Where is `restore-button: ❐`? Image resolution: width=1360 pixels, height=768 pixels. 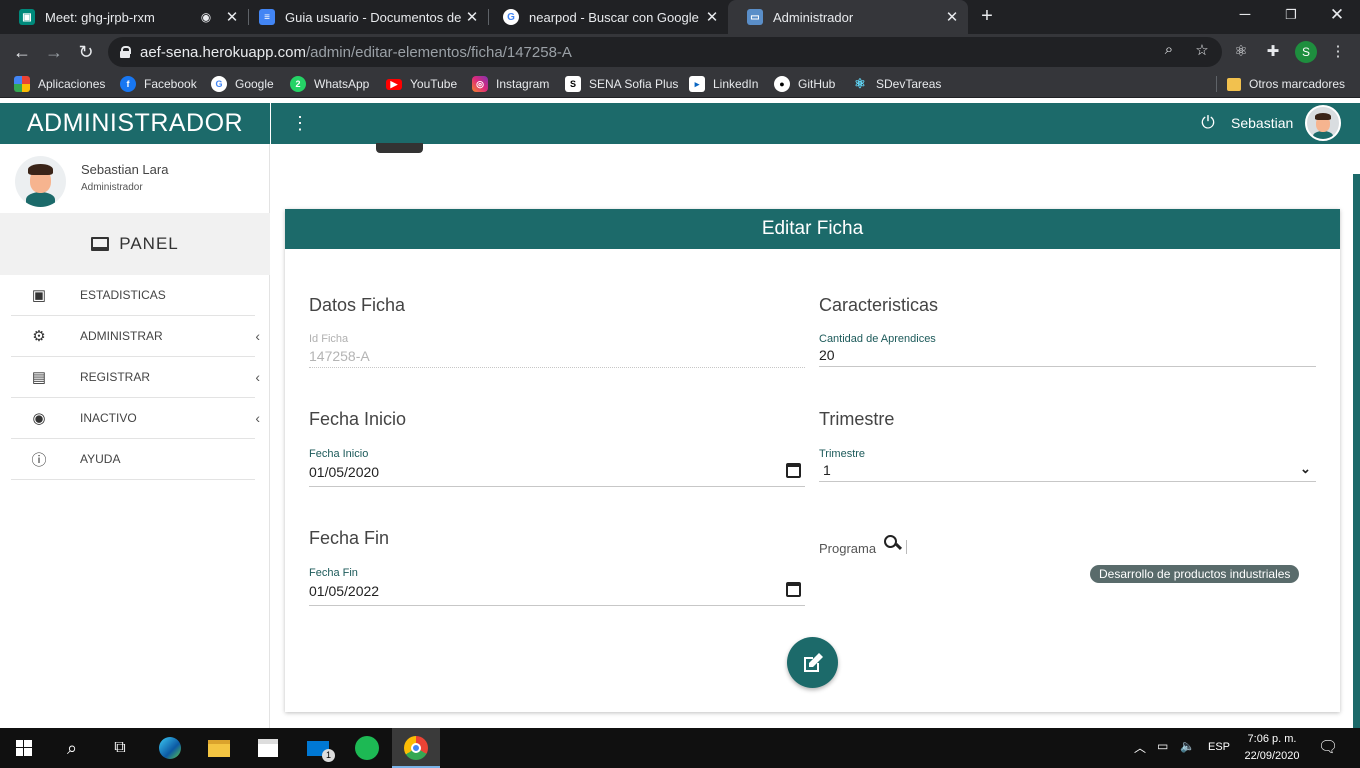
restore-button: ❐ is located at coordinates (1291, 15).